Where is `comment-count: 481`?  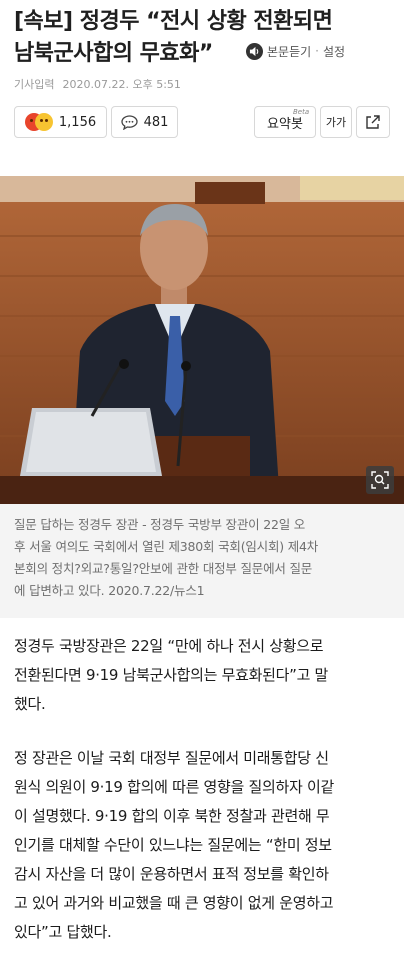
comment-count: 481 is located at coordinates (156, 122).